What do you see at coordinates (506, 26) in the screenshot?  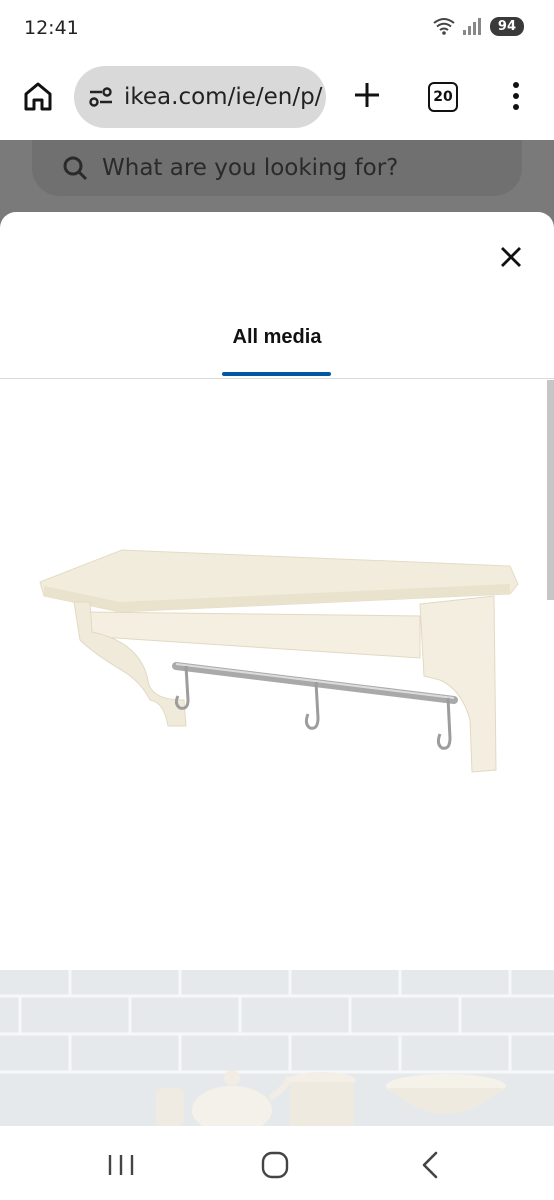 I see `battery-badge: 94` at bounding box center [506, 26].